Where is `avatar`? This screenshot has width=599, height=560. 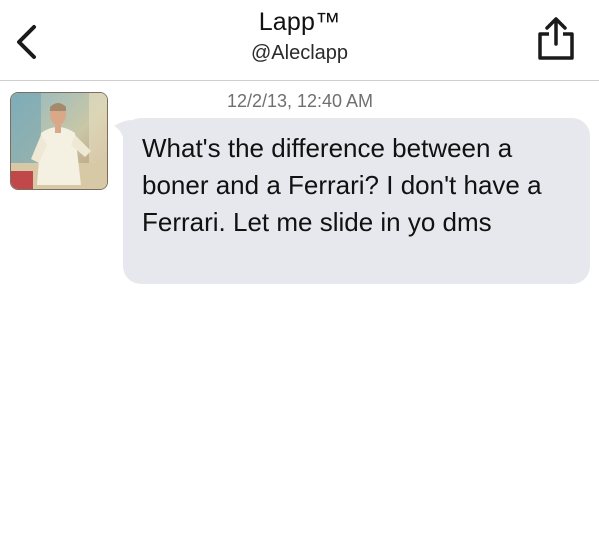 avatar is located at coordinates (59, 141).